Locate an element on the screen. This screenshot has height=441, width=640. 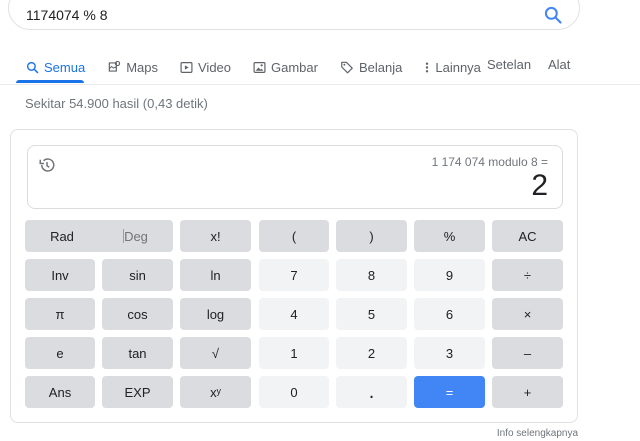
more-info-link: Info selengkapnya is located at coordinates (537, 433).